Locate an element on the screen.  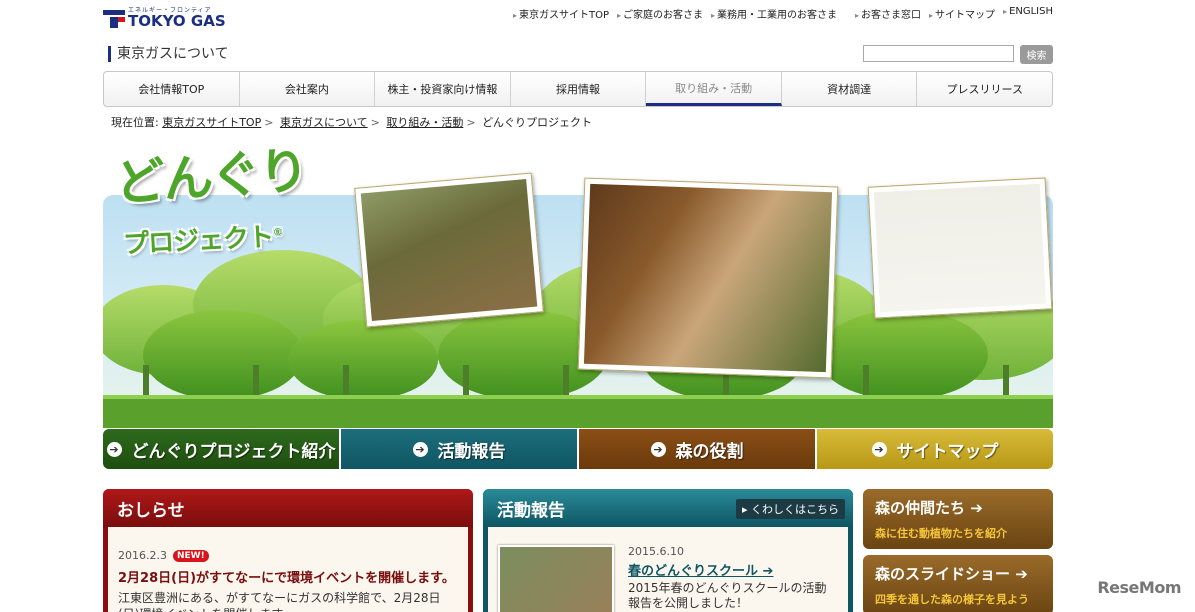
side-title: 森のスライドショー is located at coordinates (943, 574).